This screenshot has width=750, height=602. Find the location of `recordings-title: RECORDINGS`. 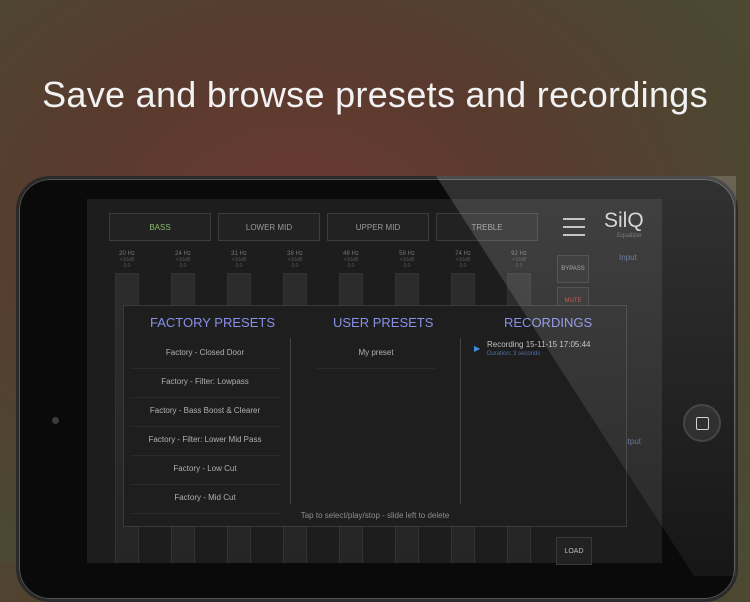

recordings-title: RECORDINGS is located at coordinates (548, 322).